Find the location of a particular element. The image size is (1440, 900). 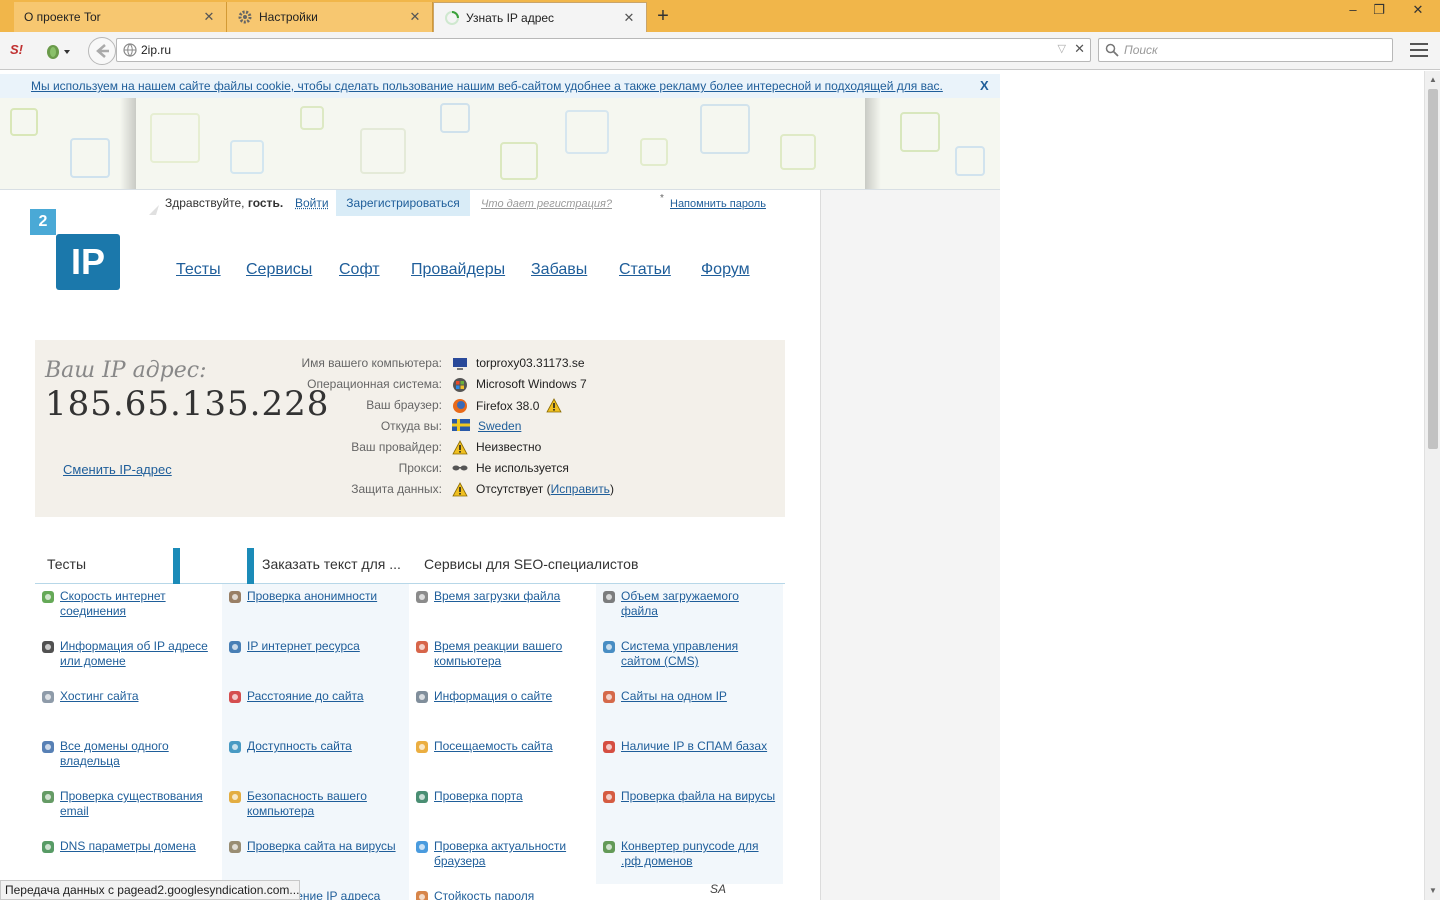

login-link: Войти is located at coordinates (312, 203).